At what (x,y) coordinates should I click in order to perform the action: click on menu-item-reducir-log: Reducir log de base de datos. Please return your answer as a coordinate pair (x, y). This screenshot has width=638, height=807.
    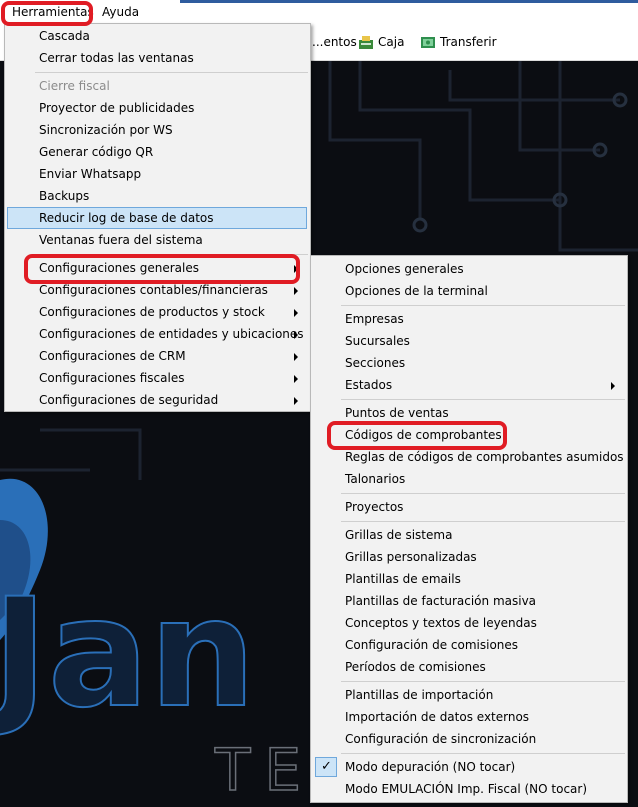
    Looking at the image, I should click on (157, 218).